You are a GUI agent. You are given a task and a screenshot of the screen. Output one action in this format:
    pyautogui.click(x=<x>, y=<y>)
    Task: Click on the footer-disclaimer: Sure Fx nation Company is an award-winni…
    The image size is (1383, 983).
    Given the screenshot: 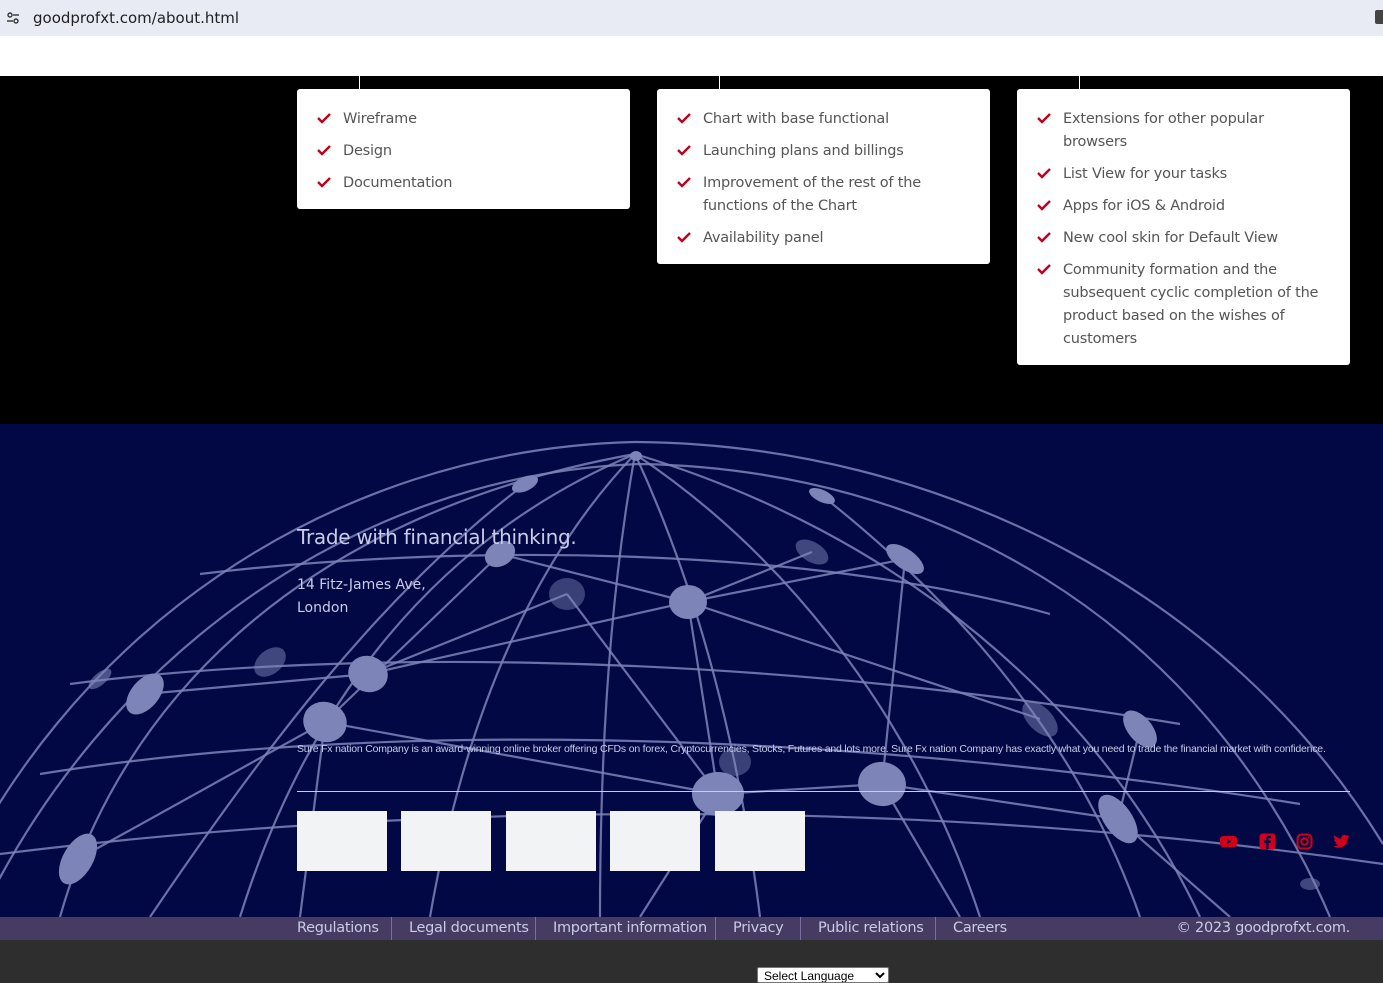 What is the action you would take?
    pyautogui.click(x=811, y=749)
    